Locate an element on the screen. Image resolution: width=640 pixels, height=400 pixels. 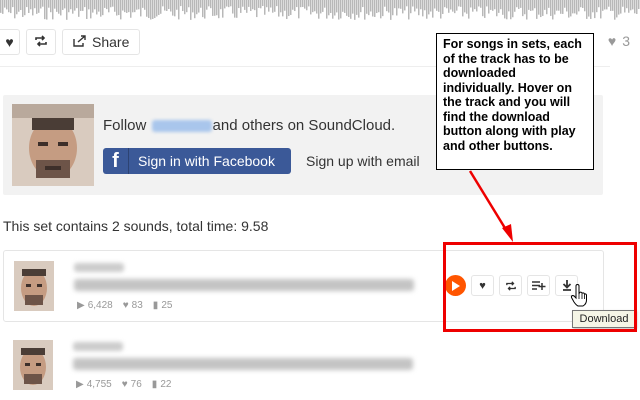
track-action-bar: ♥ Share is located at coordinates (70, 42).